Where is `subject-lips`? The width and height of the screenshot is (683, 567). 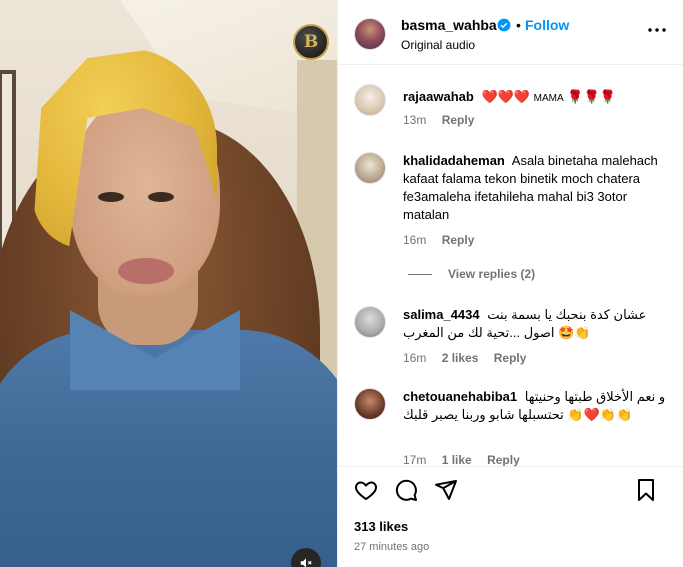
subject-lips is located at coordinates (146, 271).